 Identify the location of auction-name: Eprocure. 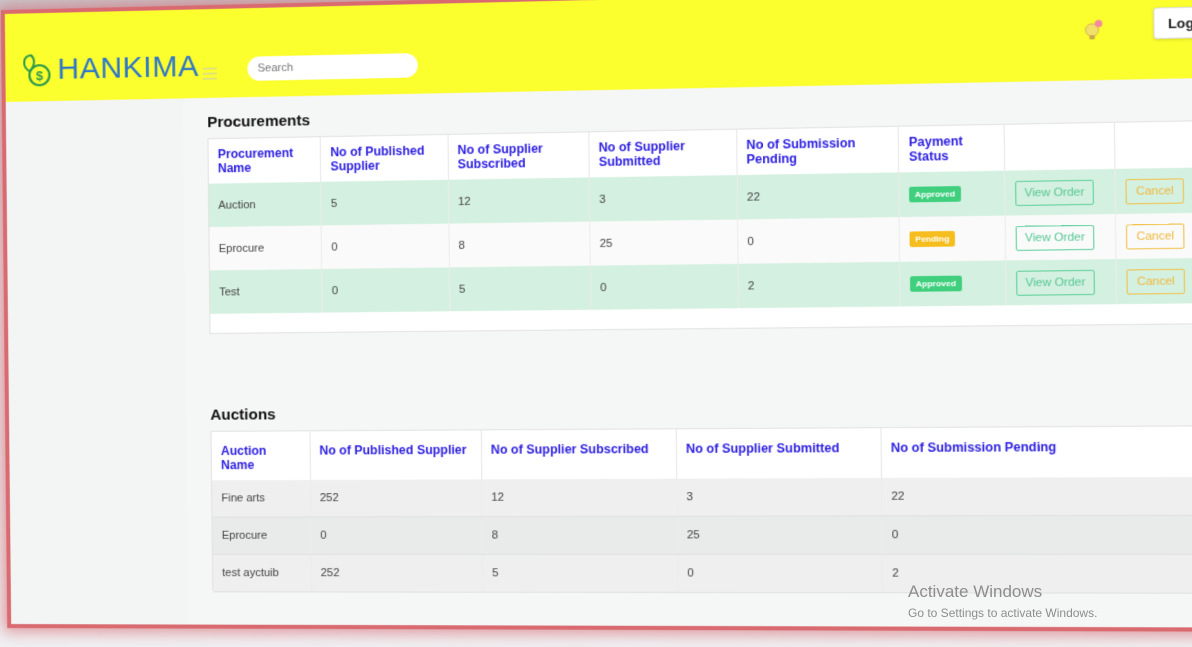
(261, 535).